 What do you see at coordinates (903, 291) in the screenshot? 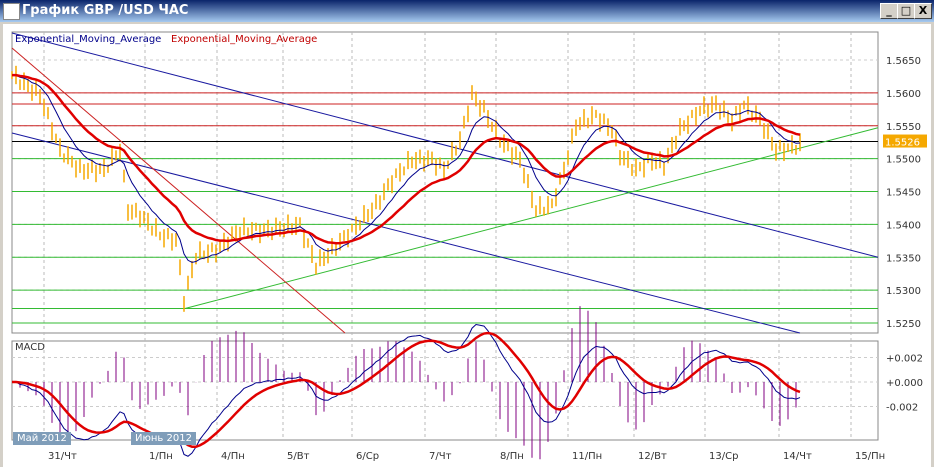
I see `price-tick-label: 1.5300` at bounding box center [903, 291].